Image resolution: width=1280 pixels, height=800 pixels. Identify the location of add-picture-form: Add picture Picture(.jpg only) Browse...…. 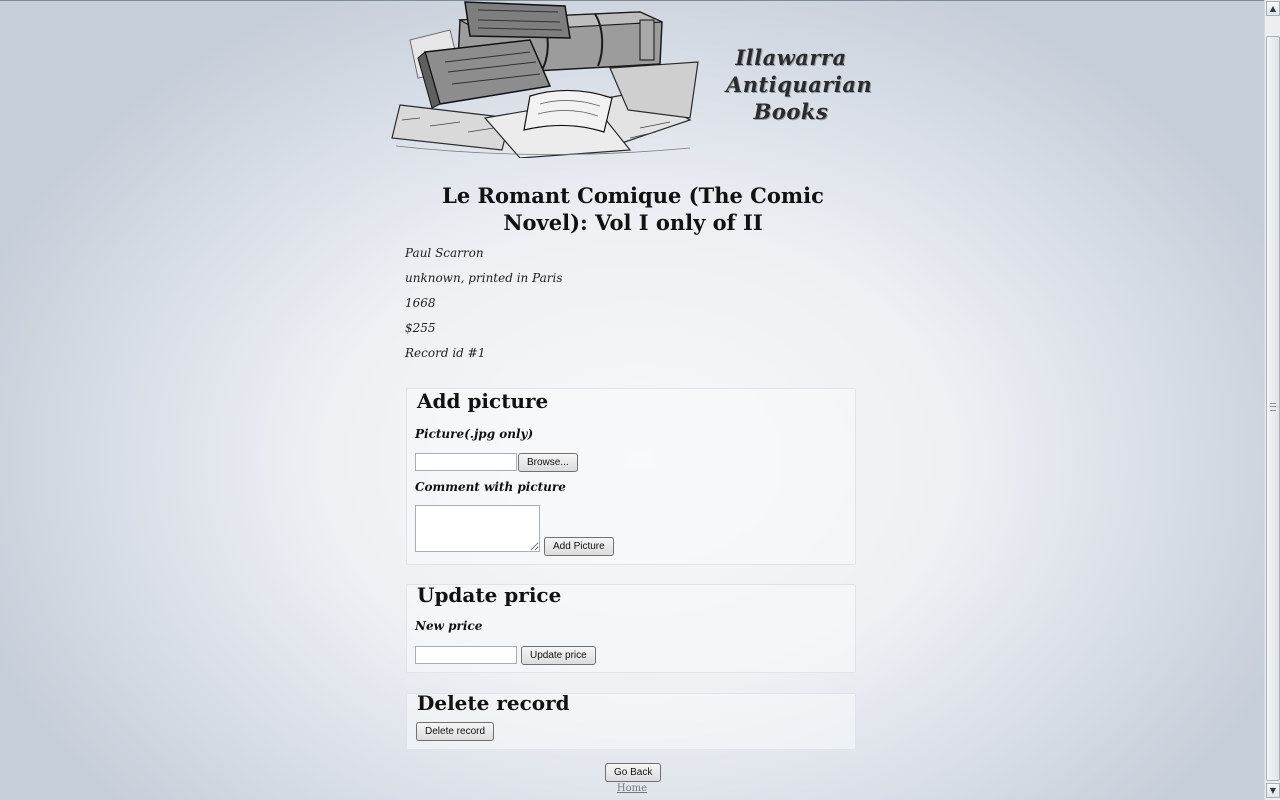
(631, 476).